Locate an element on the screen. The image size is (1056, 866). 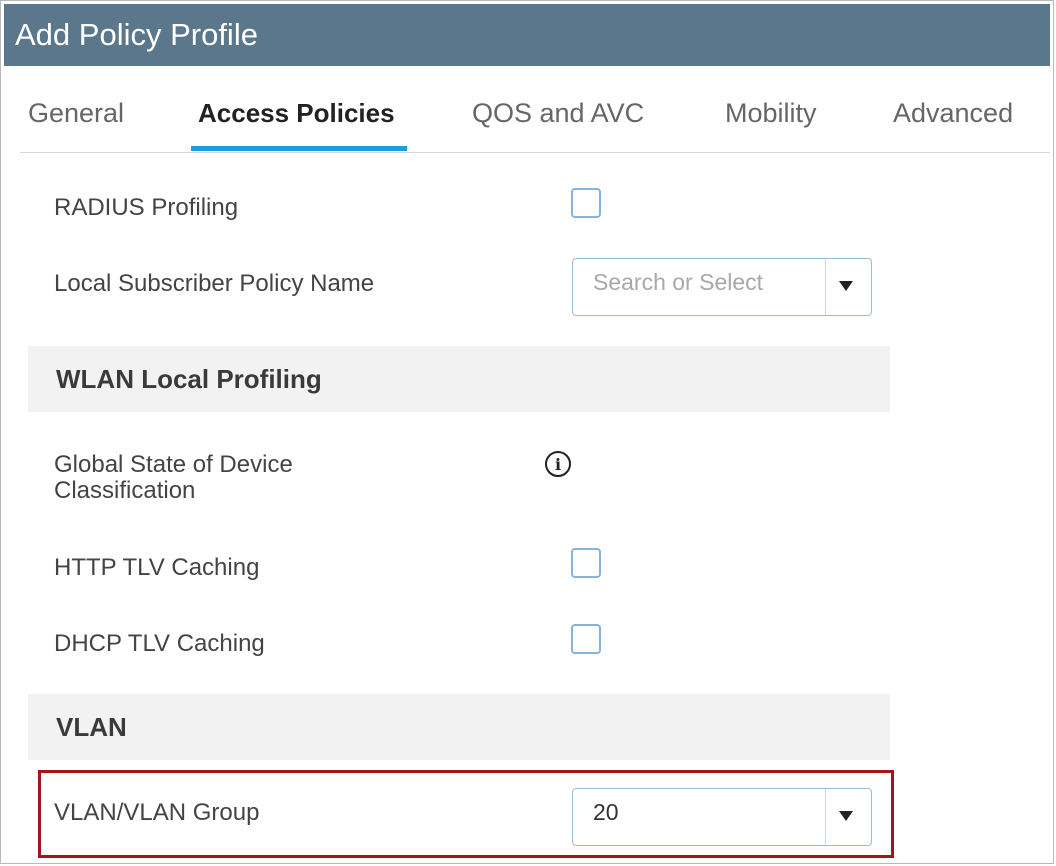
dhcp-tlv-caching-label: DHCP TLV Caching is located at coordinates (159, 643).